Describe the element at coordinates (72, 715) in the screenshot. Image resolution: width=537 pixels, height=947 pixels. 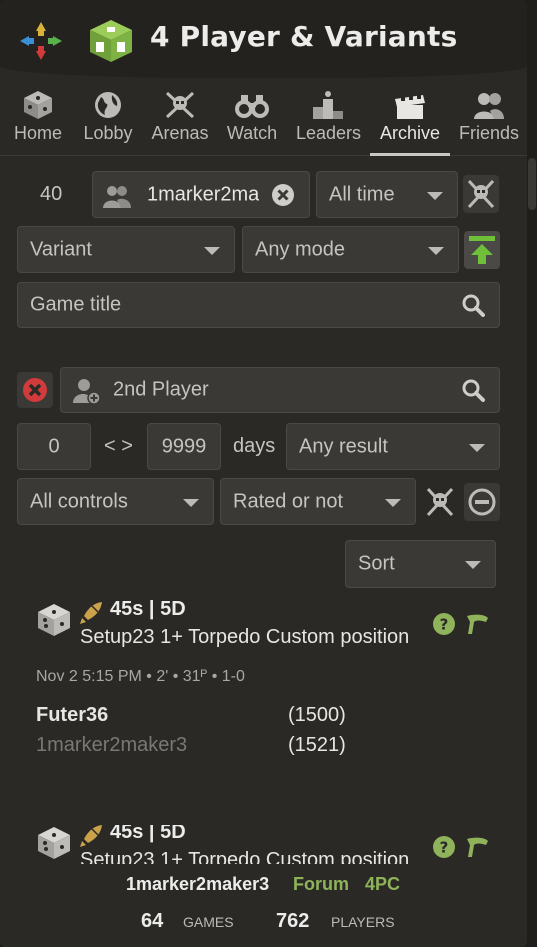
I see `player-name: Futer36` at that location.